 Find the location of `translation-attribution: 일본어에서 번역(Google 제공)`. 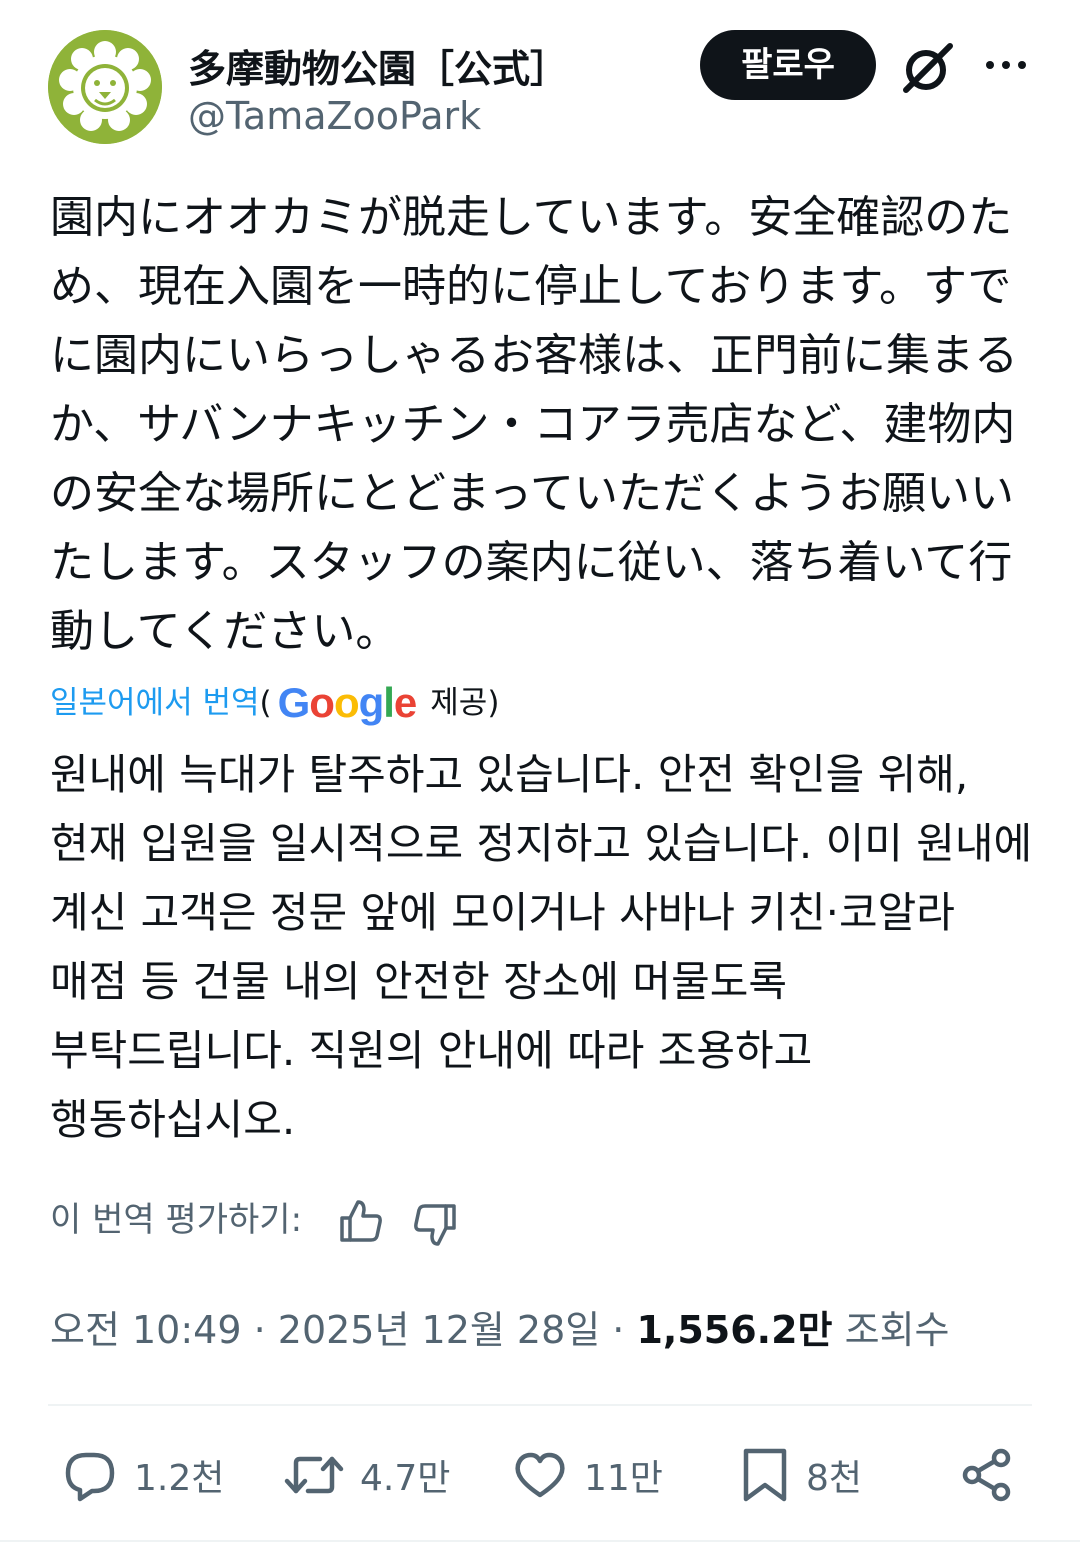

translation-attribution: 일본어에서 번역(Google 제공) is located at coordinates (400, 703).